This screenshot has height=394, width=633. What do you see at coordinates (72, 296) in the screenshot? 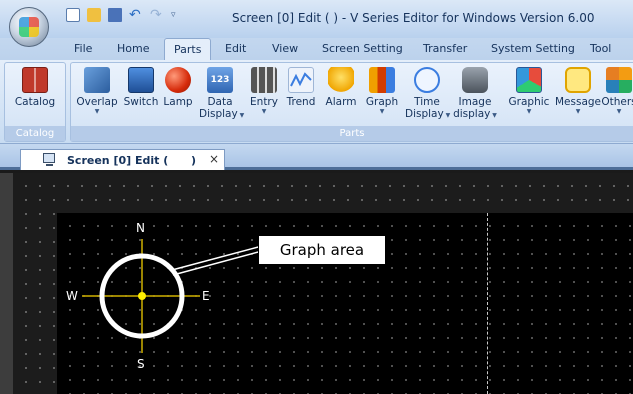
I see `compass-west-label: W` at bounding box center [72, 296].